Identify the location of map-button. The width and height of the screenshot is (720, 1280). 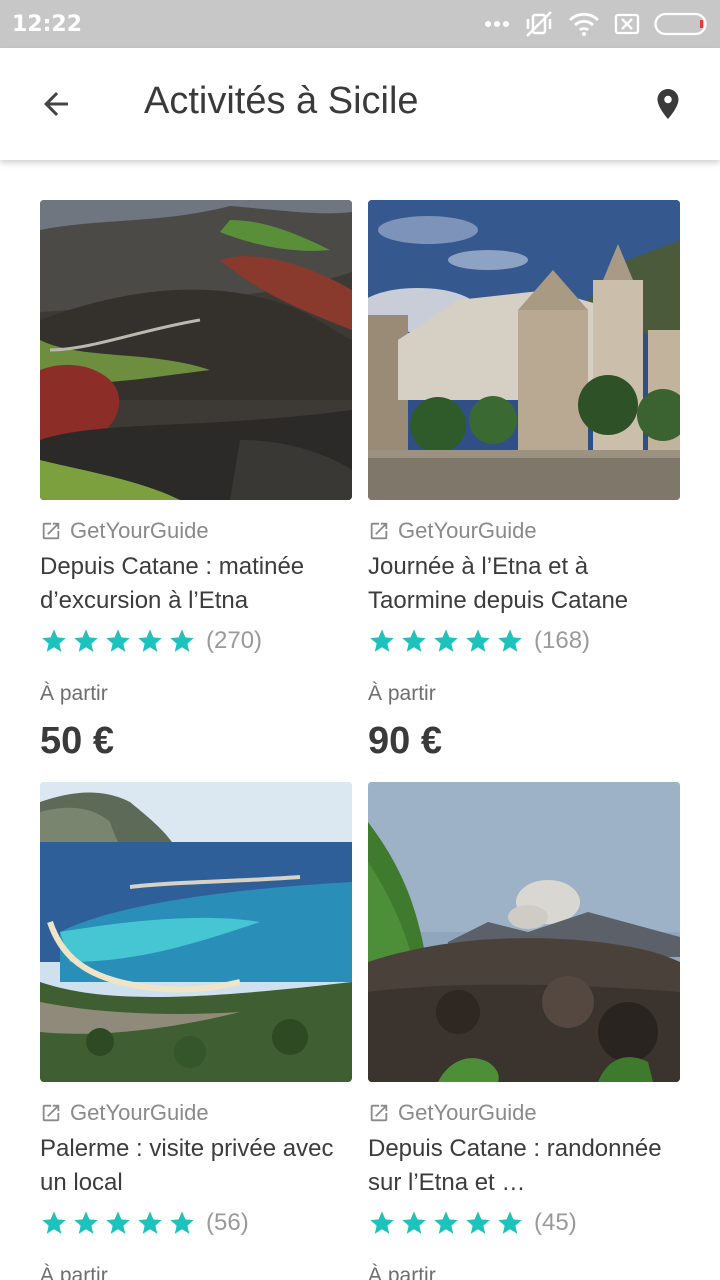
(668, 104).